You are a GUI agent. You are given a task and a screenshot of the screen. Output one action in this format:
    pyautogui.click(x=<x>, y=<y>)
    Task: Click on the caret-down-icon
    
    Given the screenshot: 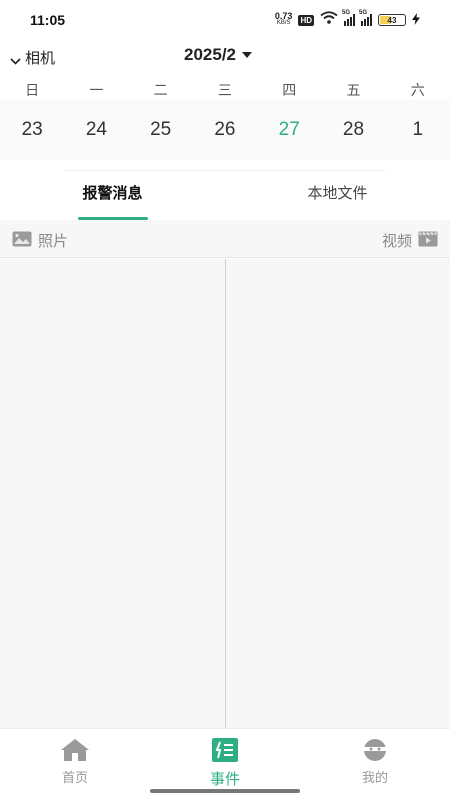 What is the action you would take?
    pyautogui.click(x=247, y=55)
    